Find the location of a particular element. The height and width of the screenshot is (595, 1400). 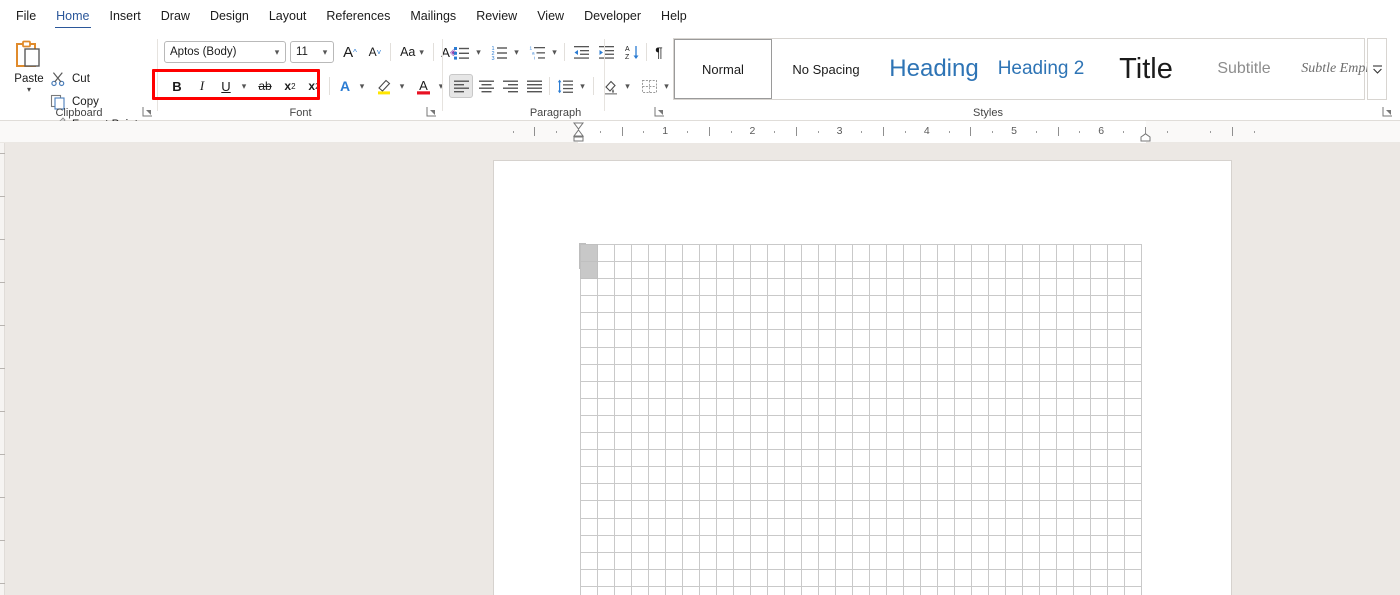

justify-button is located at coordinates (534, 86).